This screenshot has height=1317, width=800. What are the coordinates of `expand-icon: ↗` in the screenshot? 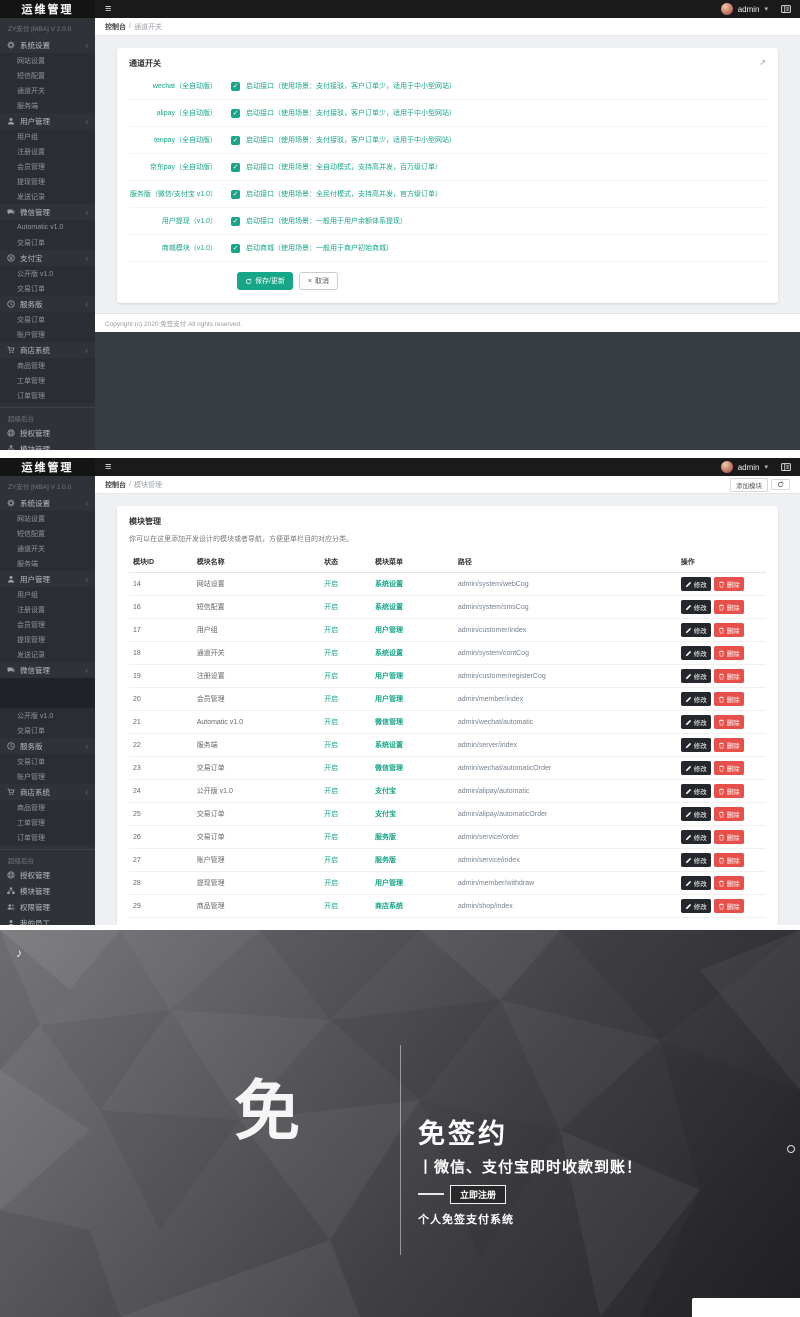 It's located at (762, 62).